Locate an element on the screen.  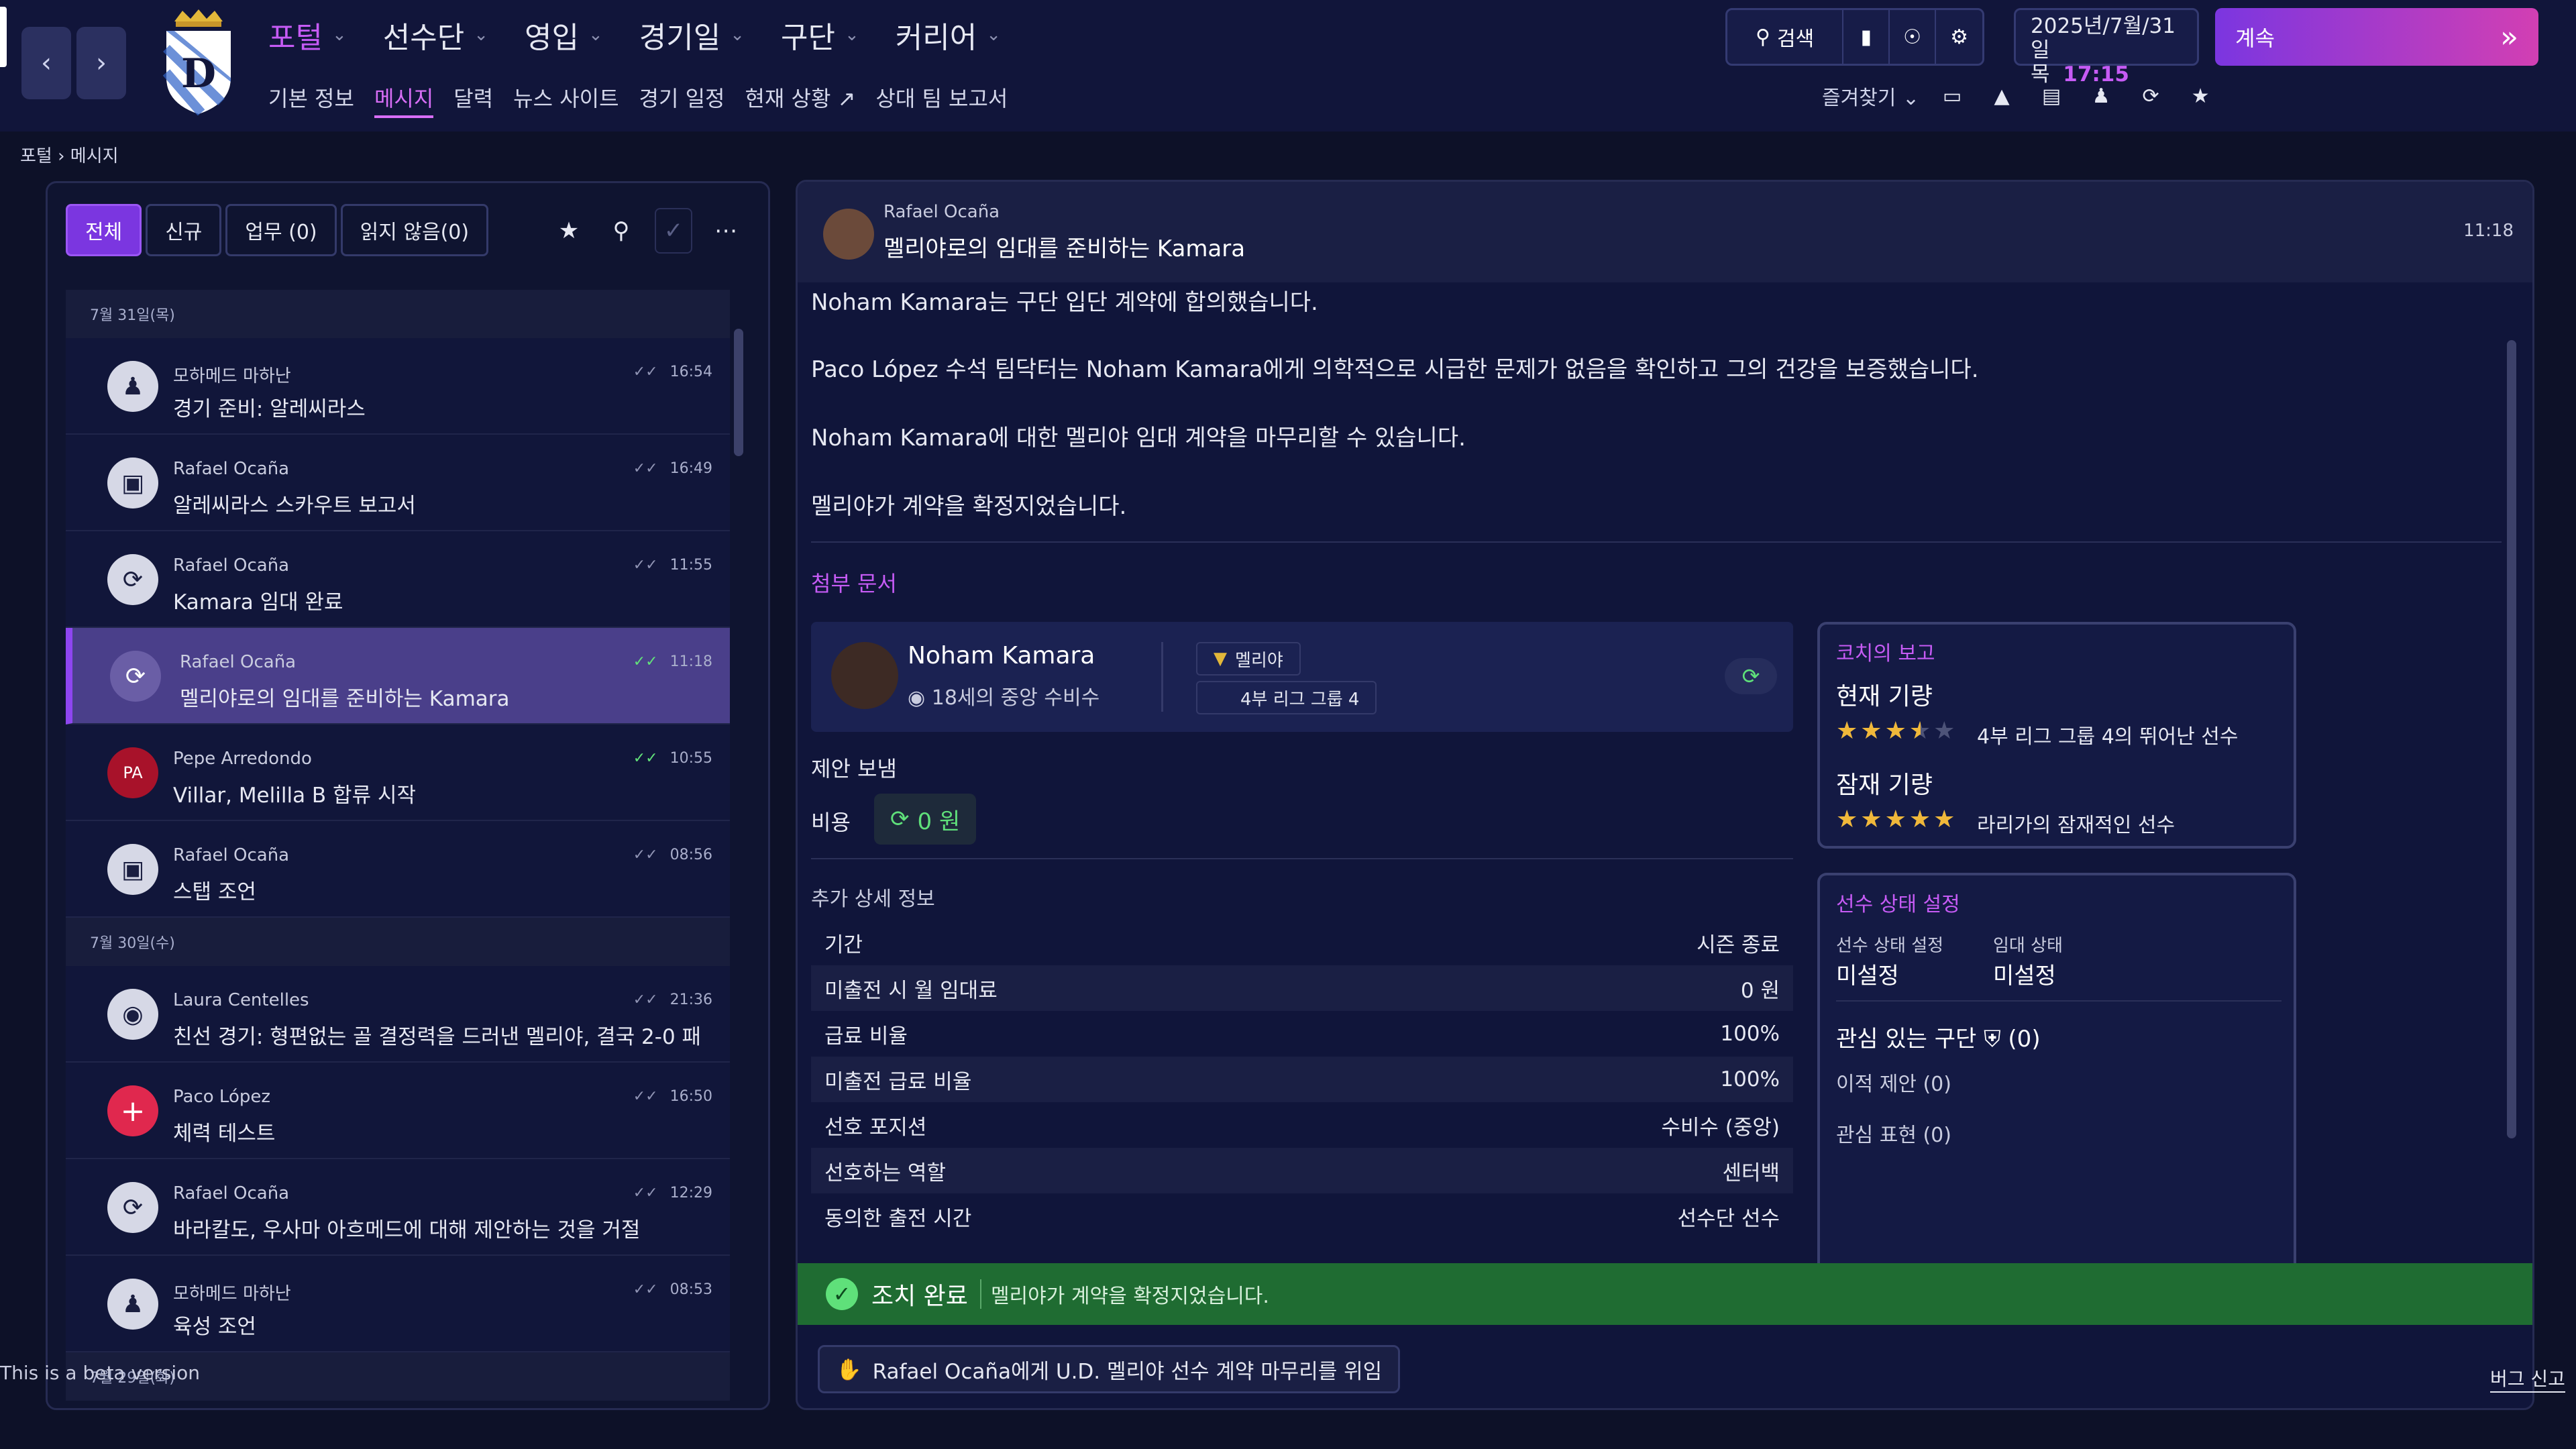
detail-scrollbar is located at coordinates (2511, 739).